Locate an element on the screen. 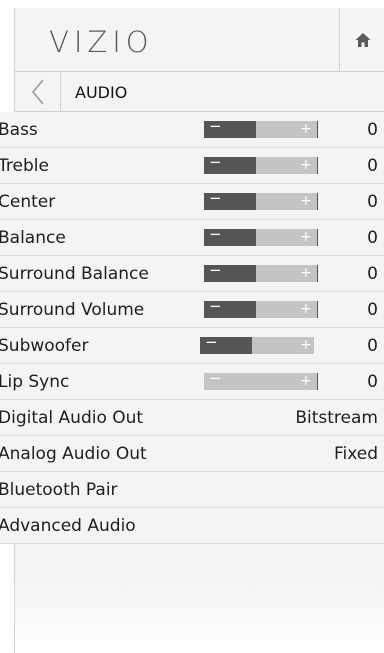 Image resolution: width=384 pixels, height=653 pixels. row-label: Center is located at coordinates (28, 202).